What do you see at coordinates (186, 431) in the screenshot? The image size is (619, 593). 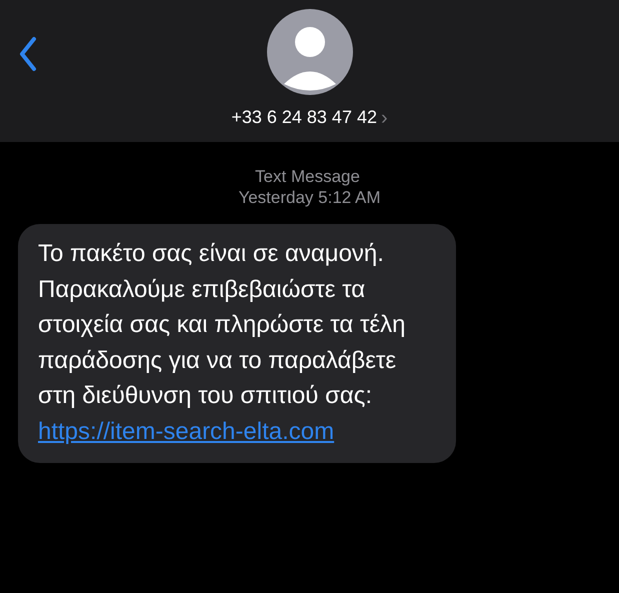 I see `message-link: https://item-search-elta.com` at bounding box center [186, 431].